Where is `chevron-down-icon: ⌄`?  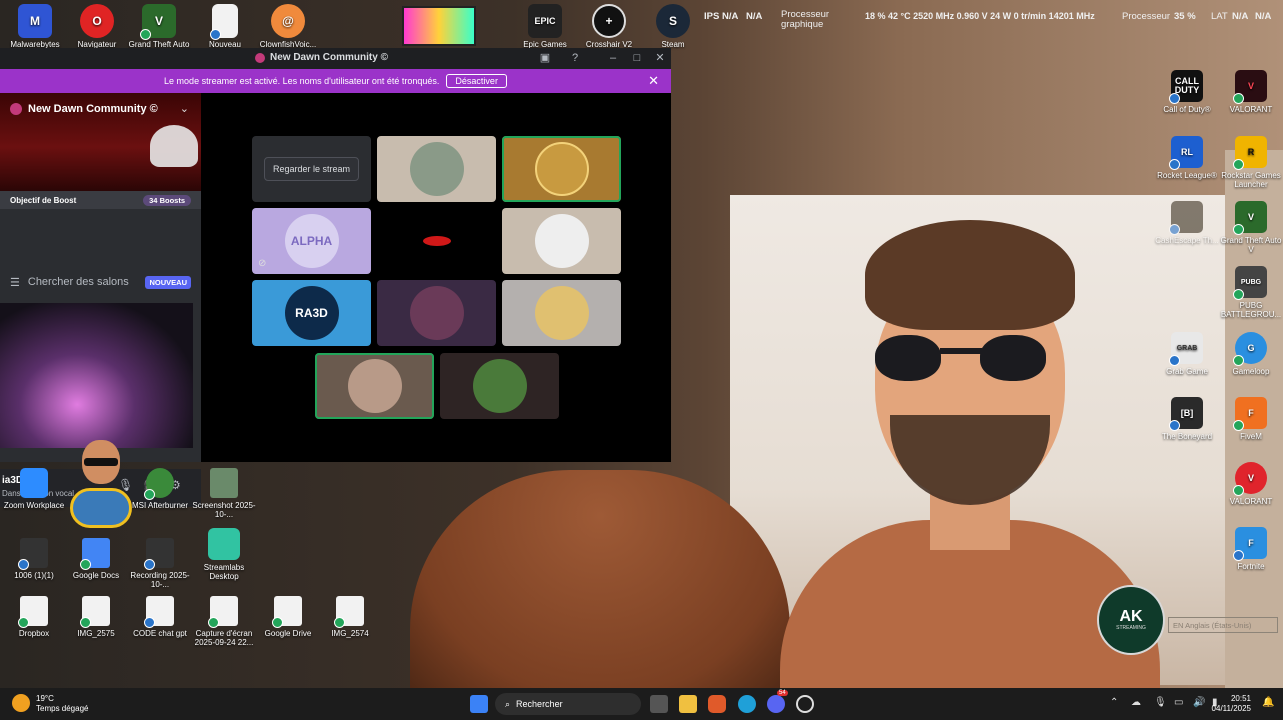 chevron-down-icon: ⌄ is located at coordinates (184, 108).